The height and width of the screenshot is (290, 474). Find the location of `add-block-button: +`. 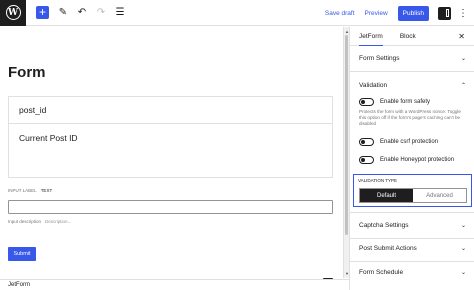

add-block-button: + is located at coordinates (42, 12).